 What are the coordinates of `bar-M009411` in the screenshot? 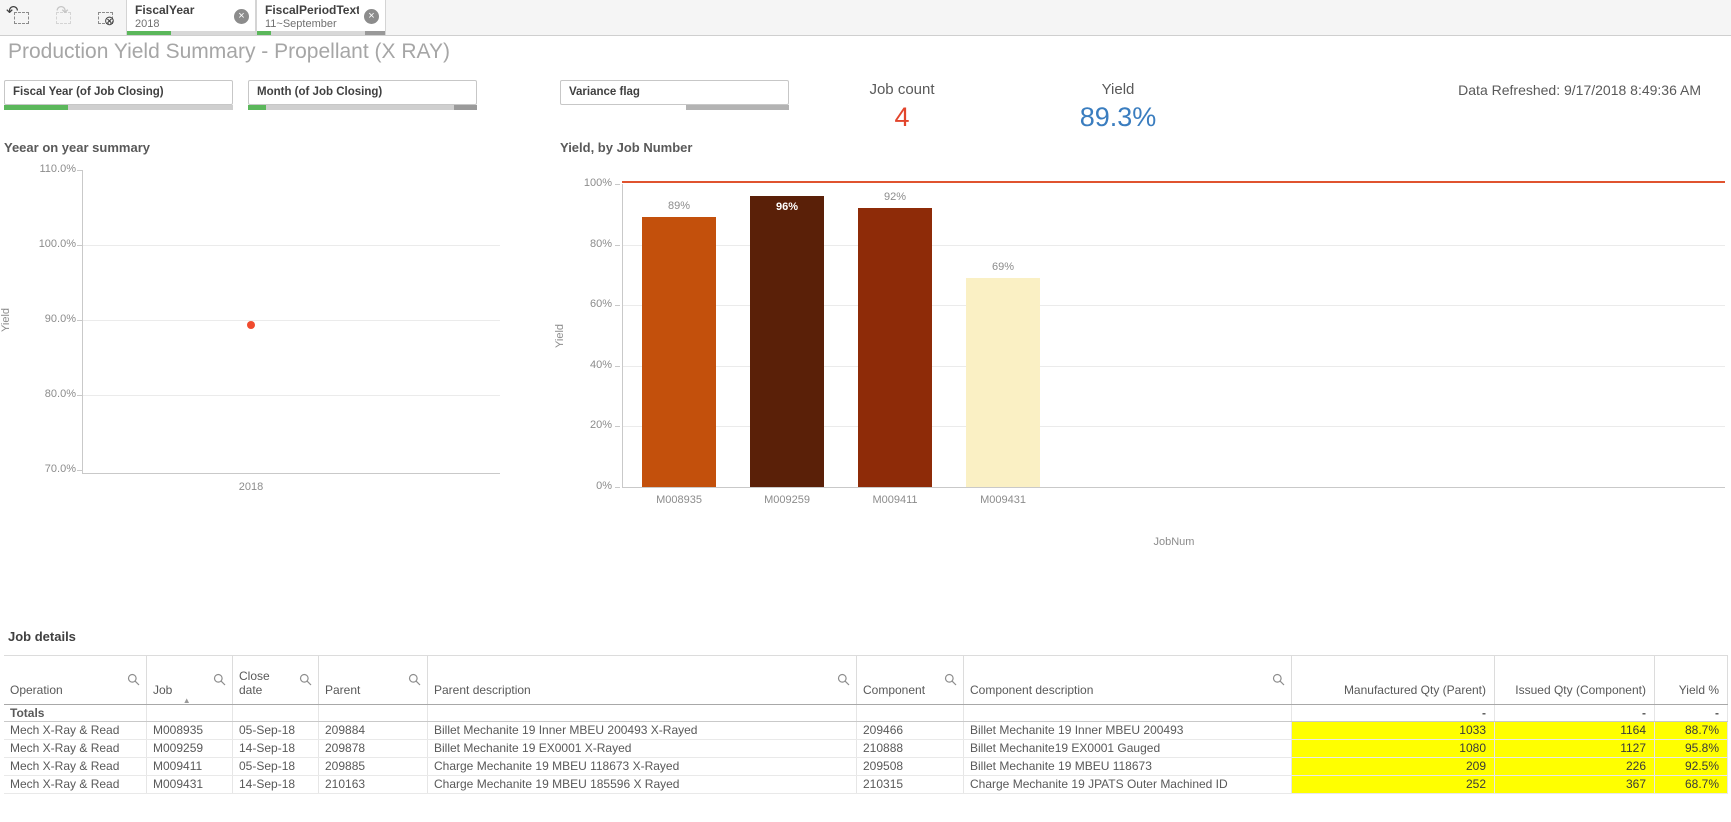 It's located at (895, 347).